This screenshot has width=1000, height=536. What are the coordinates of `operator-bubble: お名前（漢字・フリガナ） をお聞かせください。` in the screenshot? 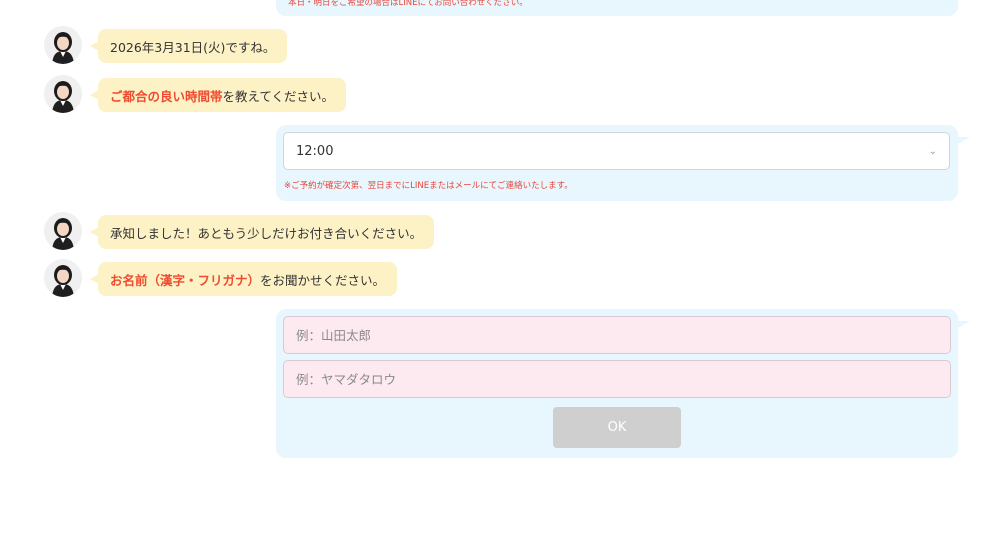 It's located at (243, 279).